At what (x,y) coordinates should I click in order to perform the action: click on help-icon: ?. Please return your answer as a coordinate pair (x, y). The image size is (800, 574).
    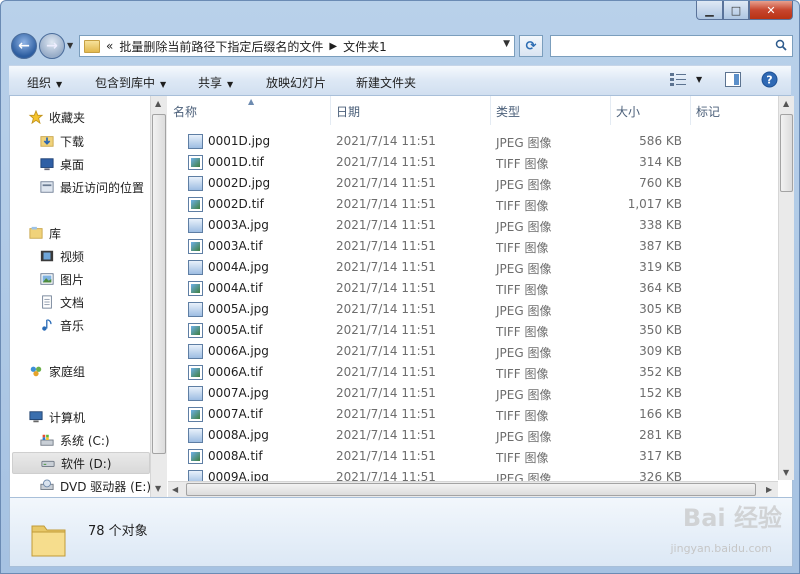
    Looking at the image, I should click on (769, 79).